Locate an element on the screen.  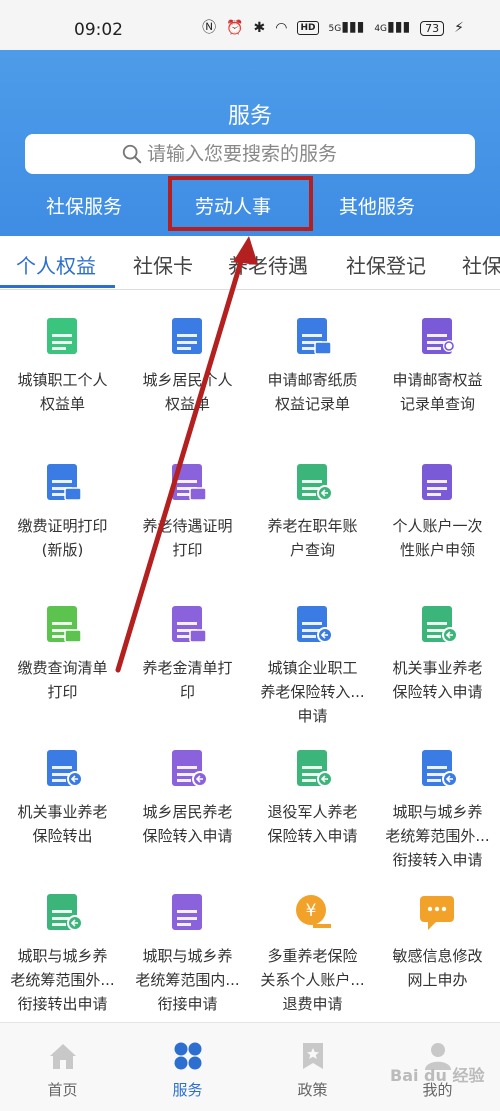
chat-edit-icon is located at coordinates (438, 912).